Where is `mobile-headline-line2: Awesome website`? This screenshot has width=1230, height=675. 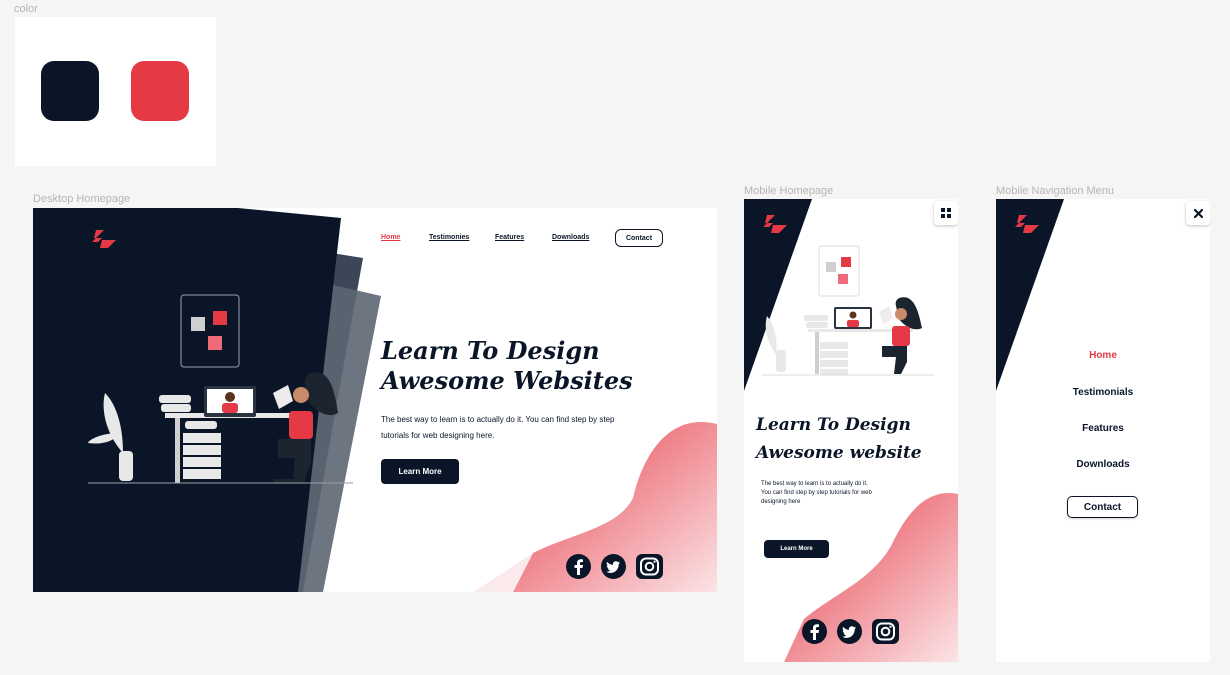 mobile-headline-line2: Awesome website is located at coordinates (839, 453).